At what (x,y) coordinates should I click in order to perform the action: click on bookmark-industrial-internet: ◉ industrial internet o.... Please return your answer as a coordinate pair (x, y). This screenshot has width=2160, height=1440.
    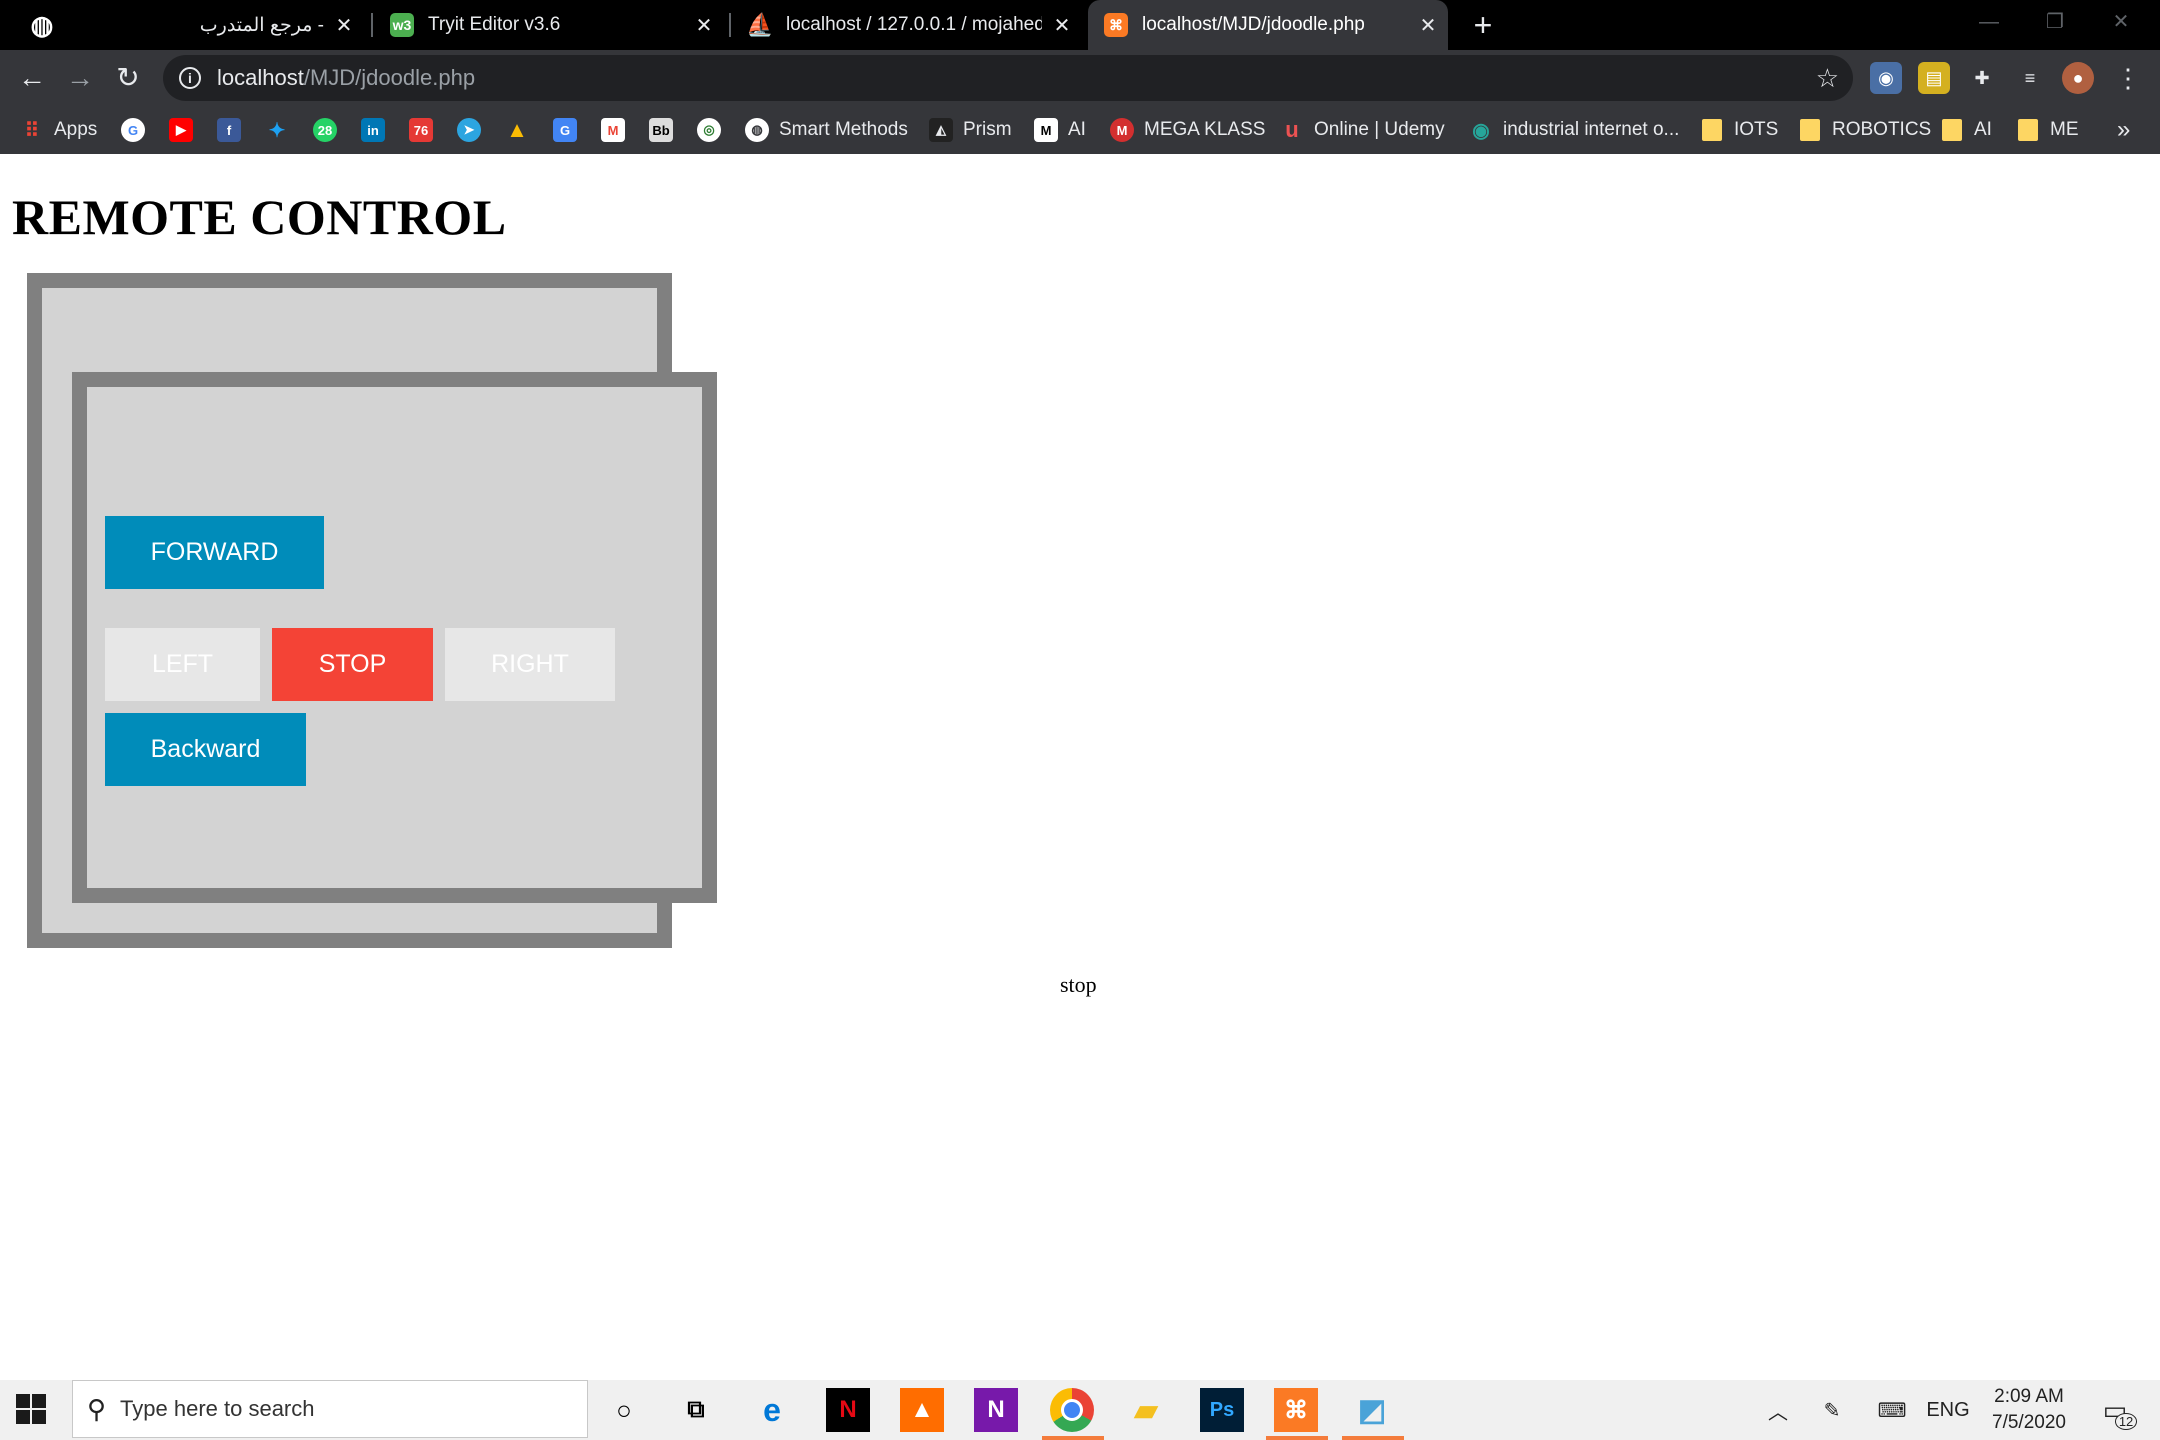
    Looking at the image, I should click on (1574, 130).